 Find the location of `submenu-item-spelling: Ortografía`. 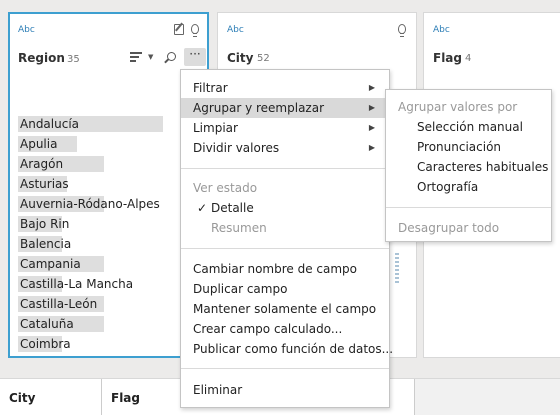

submenu-item-spelling: Ortografía is located at coordinates (468, 187).